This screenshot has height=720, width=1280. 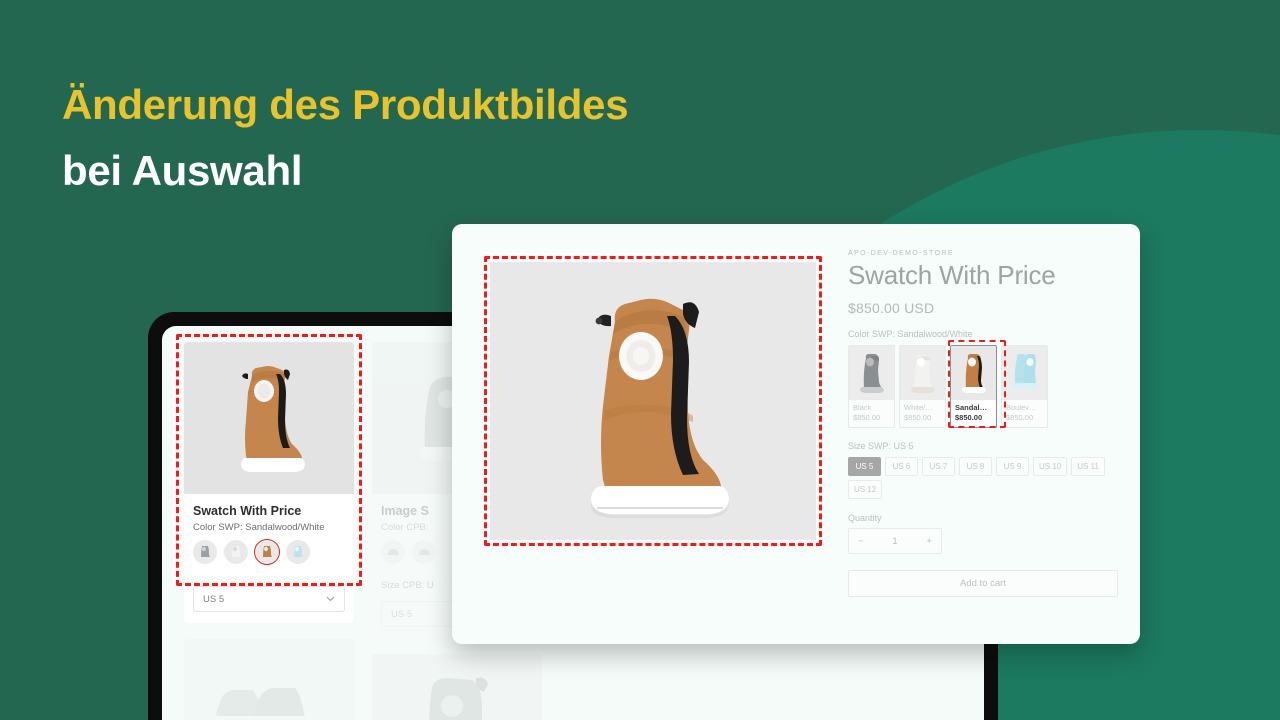 I want to click on boot-black-icon, so click(x=871, y=374).